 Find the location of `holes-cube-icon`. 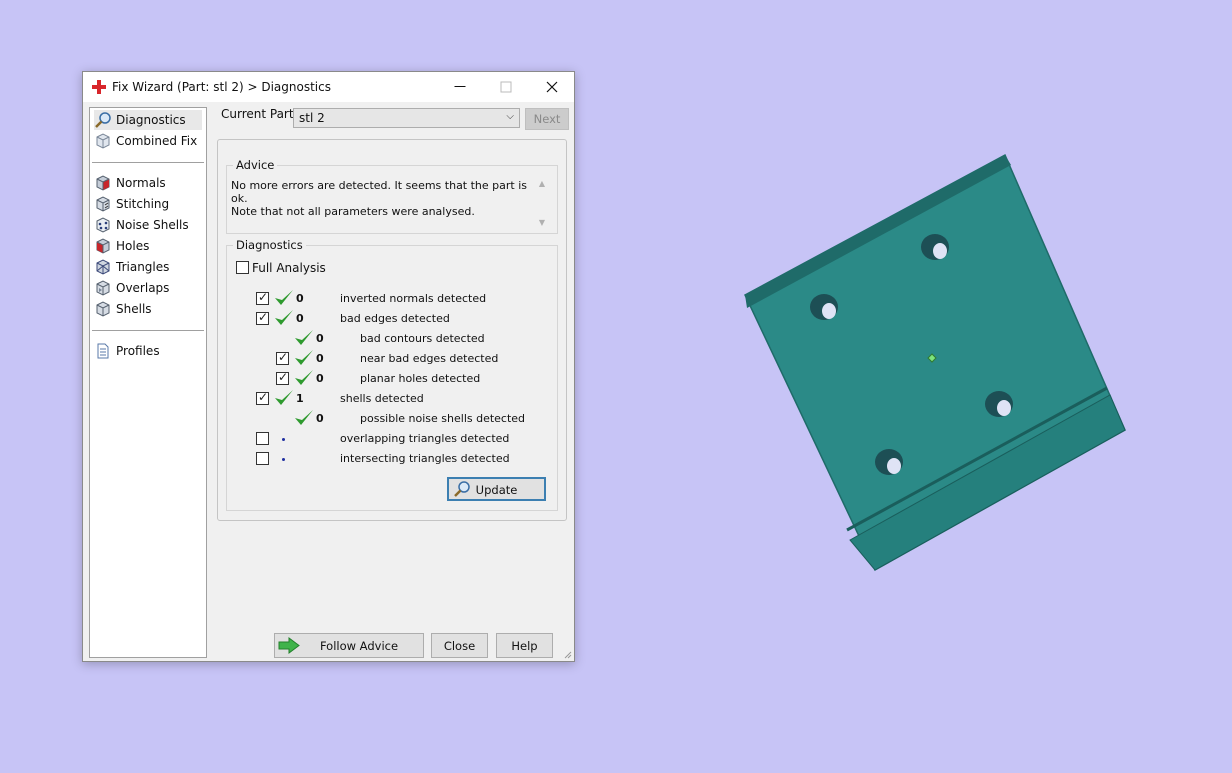

holes-cube-icon is located at coordinates (103, 246).